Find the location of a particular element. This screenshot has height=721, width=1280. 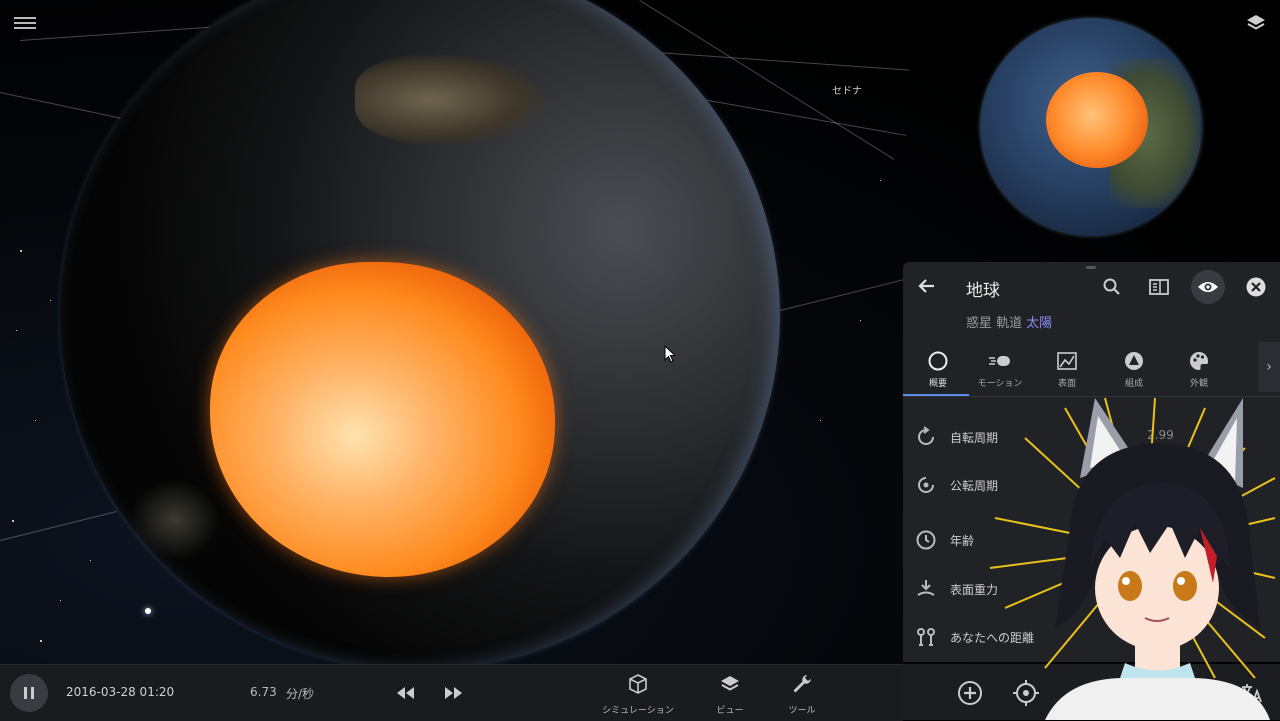

parent-body-link: 太陽 is located at coordinates (1039, 323).